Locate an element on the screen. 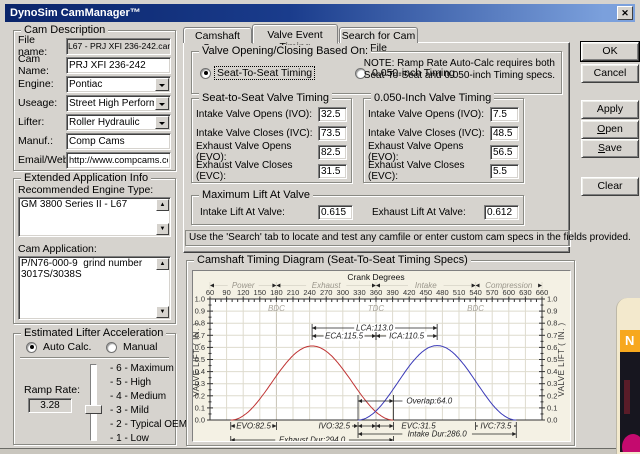  max-lift-title: Maximum Lift At Valve is located at coordinates (256, 195).